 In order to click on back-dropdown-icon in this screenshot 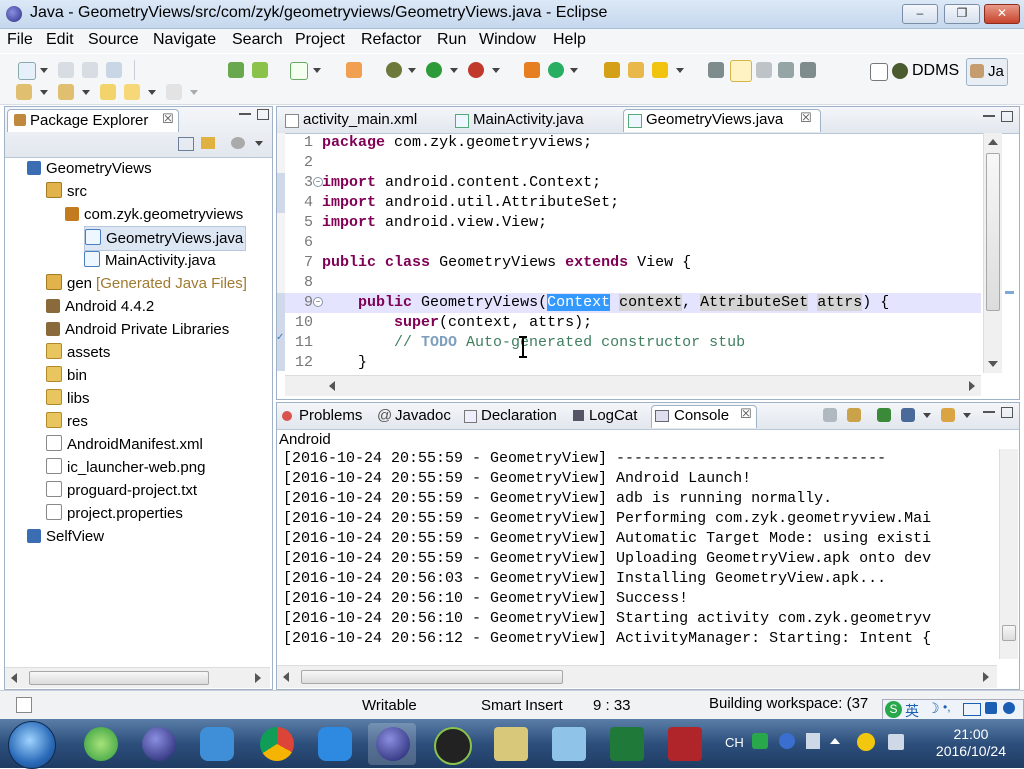, I will do `click(152, 92)`.